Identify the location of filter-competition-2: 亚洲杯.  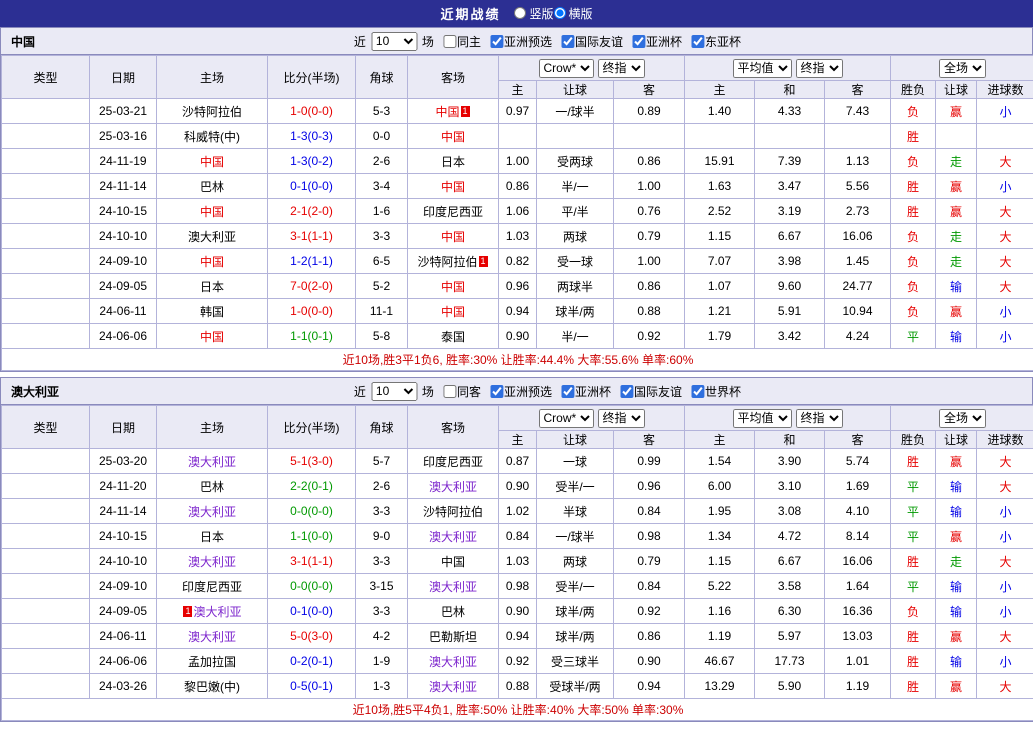
(582, 391).